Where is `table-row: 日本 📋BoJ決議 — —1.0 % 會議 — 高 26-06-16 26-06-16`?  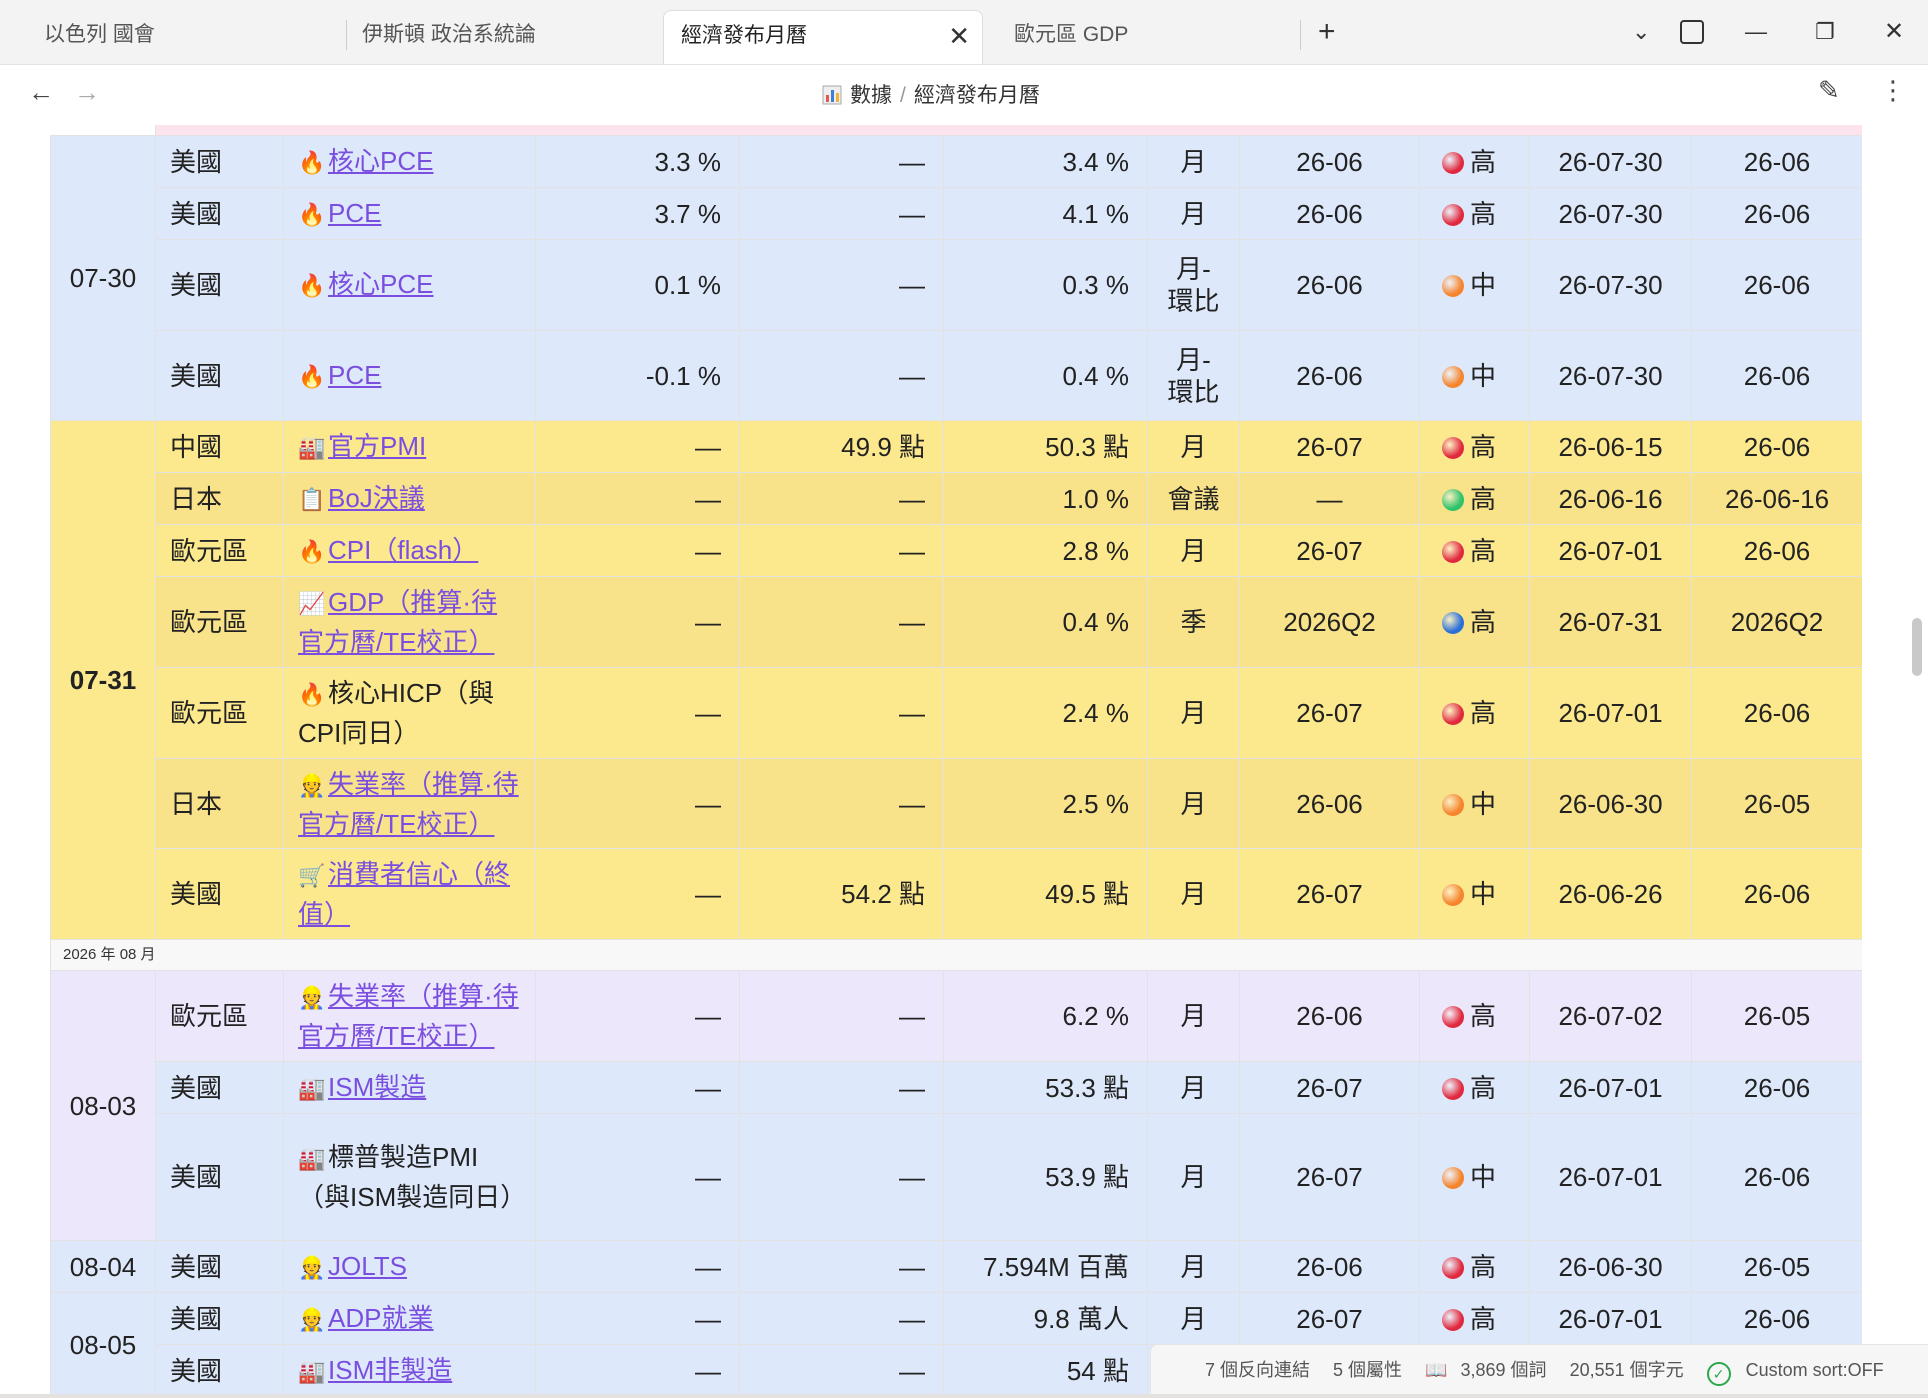 table-row: 日本 📋BoJ決議 — —1.0 % 會議 — 高 26-06-16 26-06-16 is located at coordinates (956, 498).